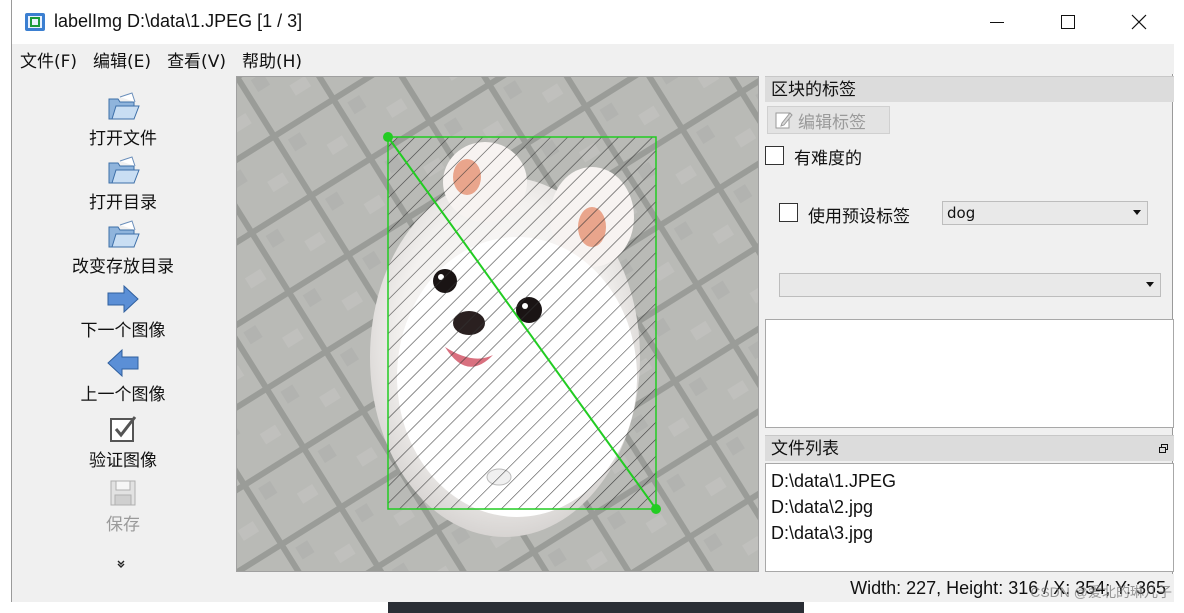  Describe the element at coordinates (593, 22) in the screenshot. I see `title-bar: labelImg D:\data\1.JPEG [1 / 3]` at that location.